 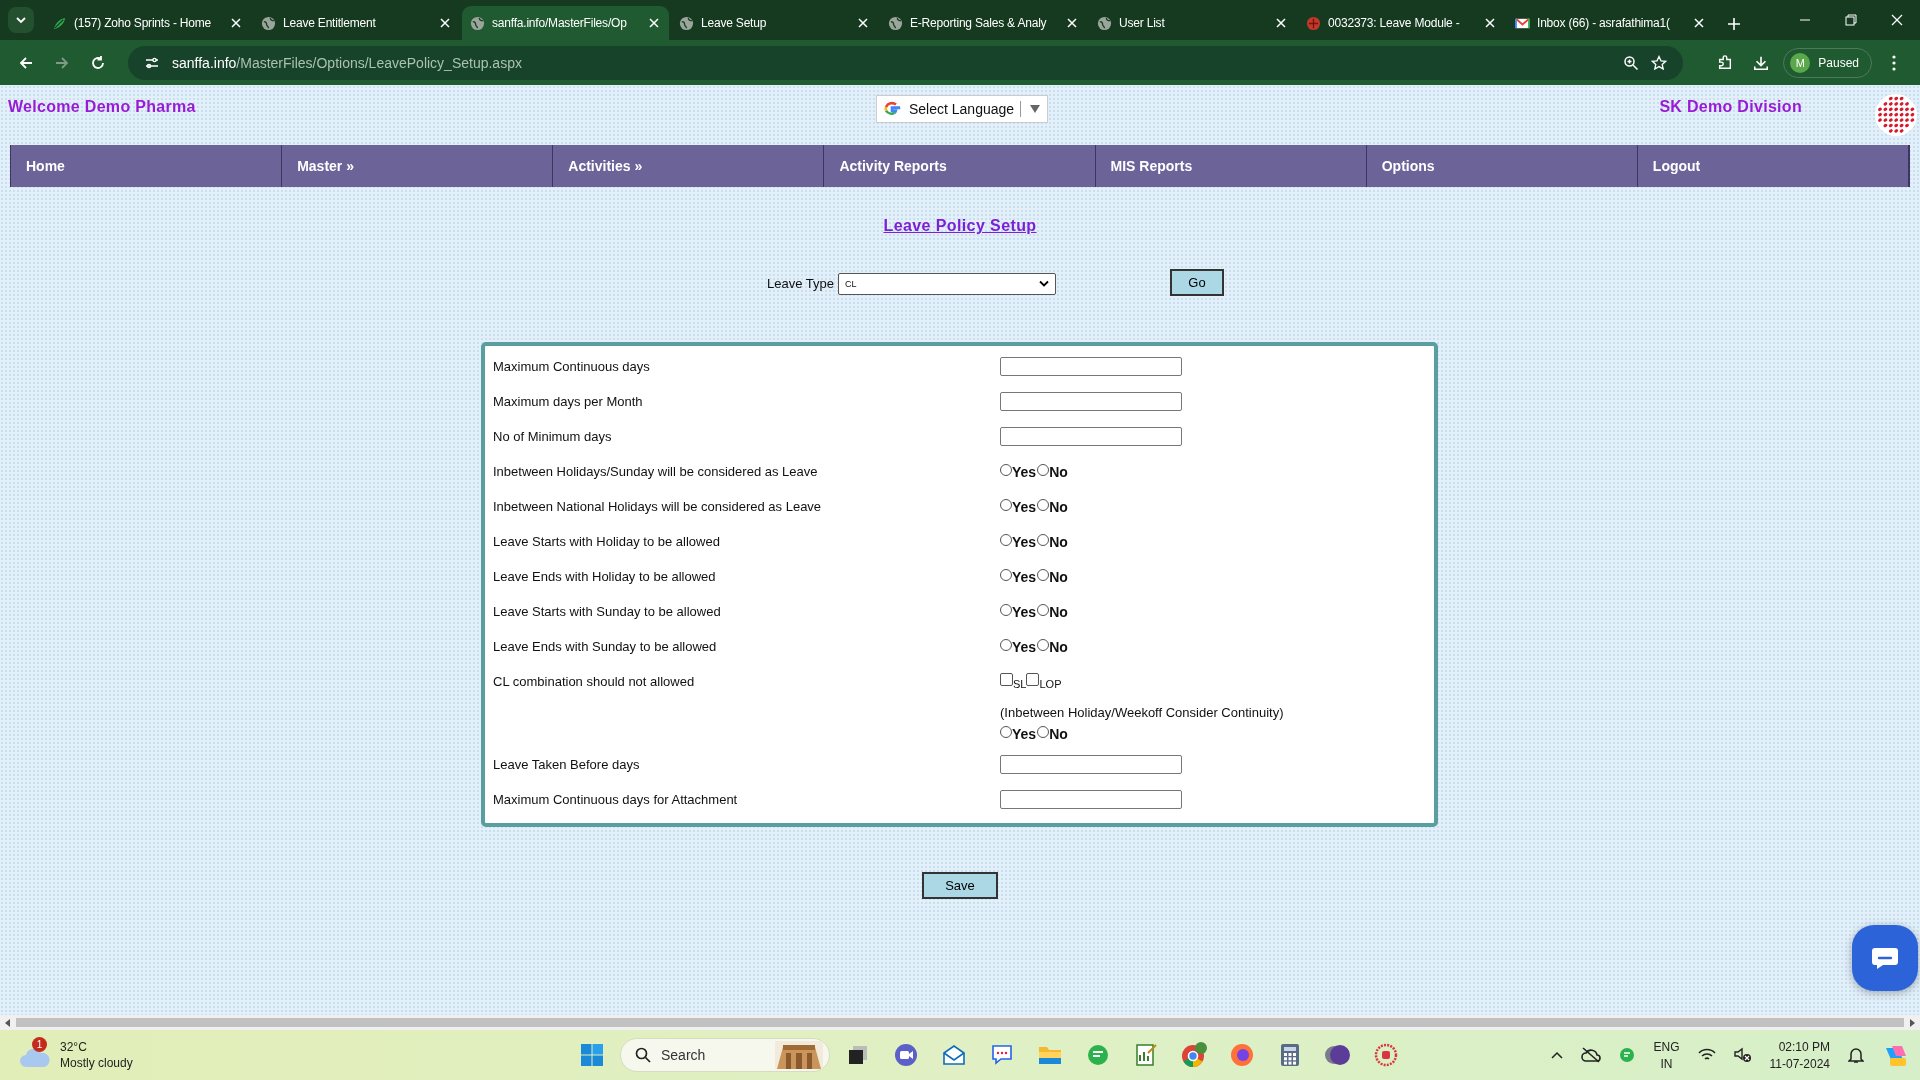 I want to click on input-language-indicator: ENG IN, so click(x=1666, y=1055).